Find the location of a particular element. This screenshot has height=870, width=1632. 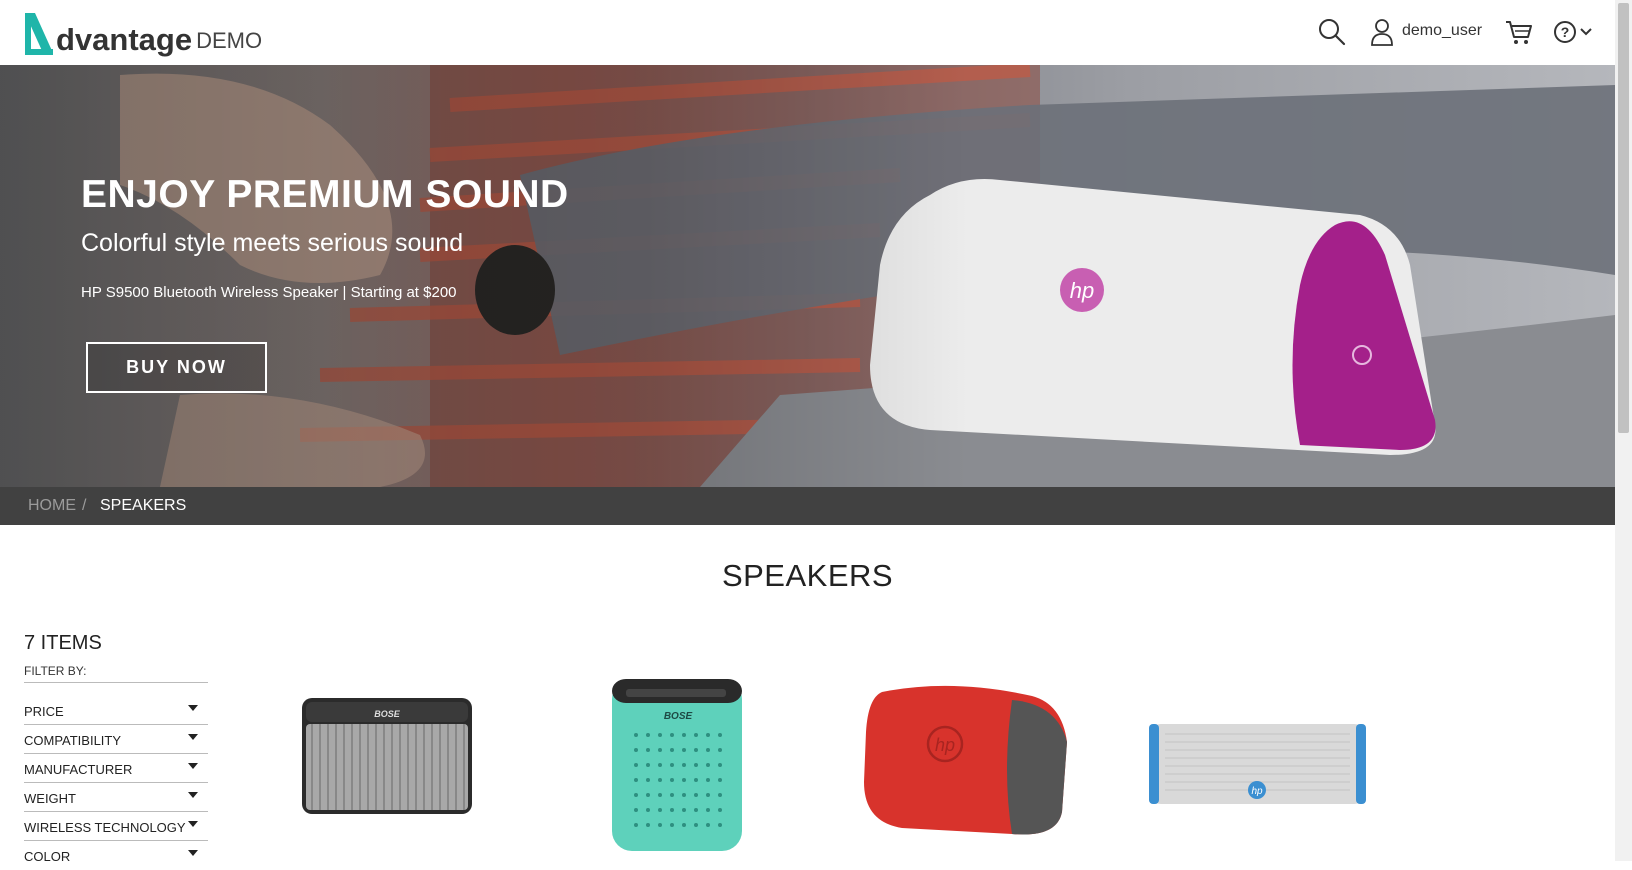

product-image-bose-soundlink-iii: BOSE is located at coordinates (388, 757).